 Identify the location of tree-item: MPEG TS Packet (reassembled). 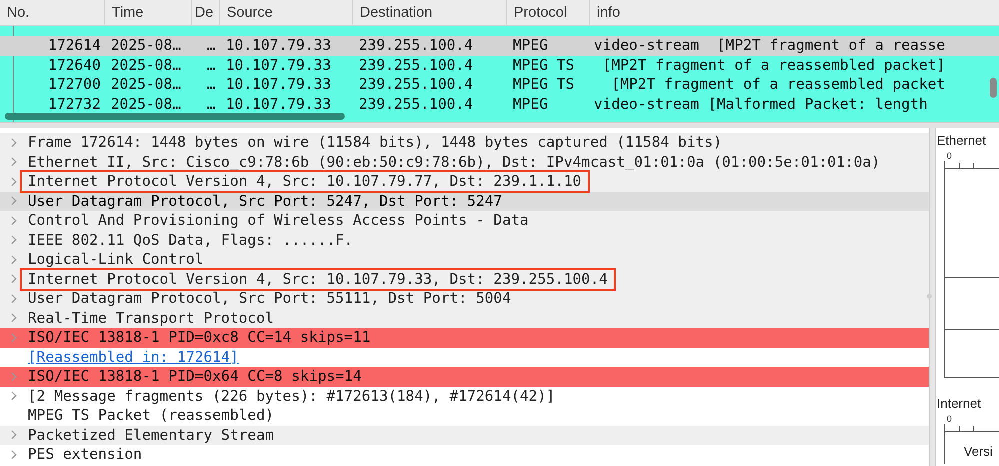
(464, 416).